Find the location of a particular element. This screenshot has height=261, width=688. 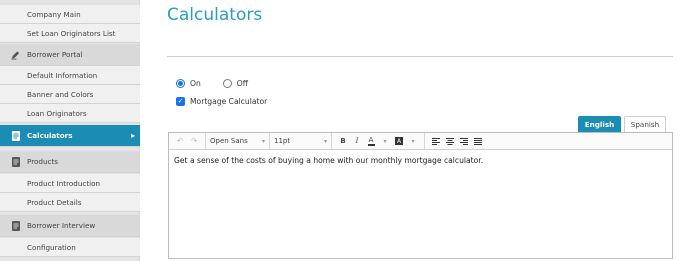

align-center-icon is located at coordinates (450, 141).